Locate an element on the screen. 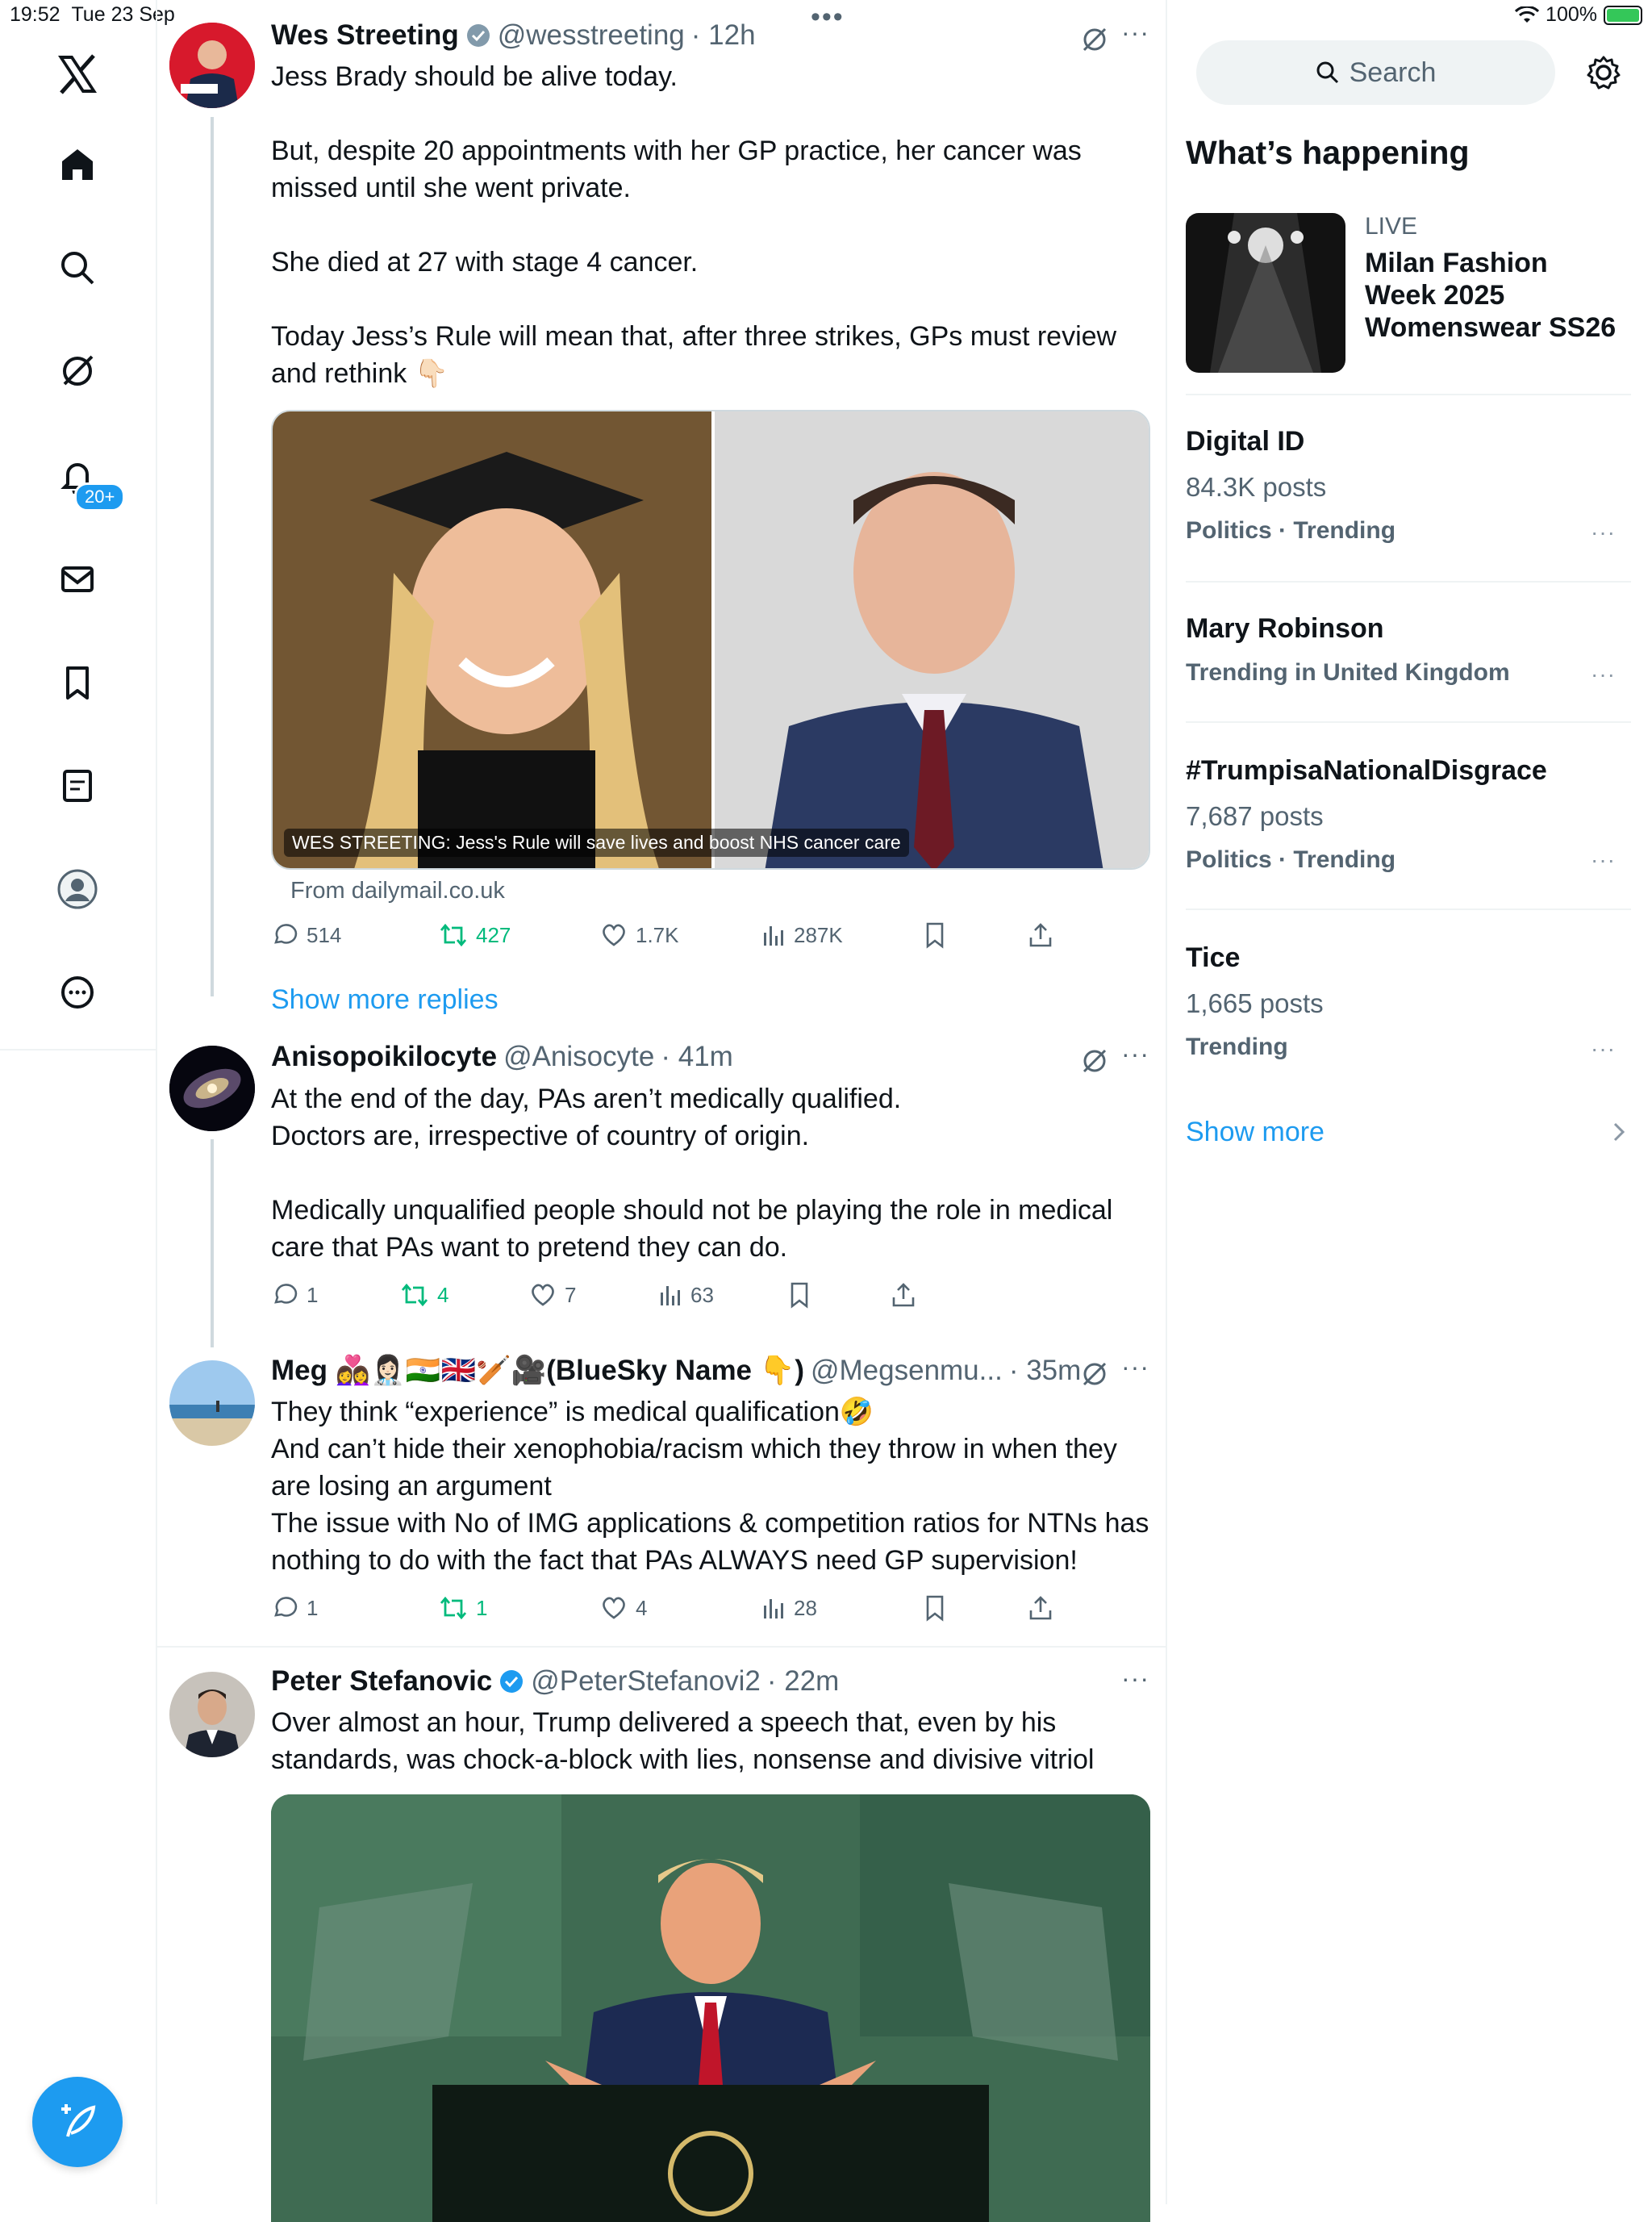  verified-badge-icon is located at coordinates (478, 35).